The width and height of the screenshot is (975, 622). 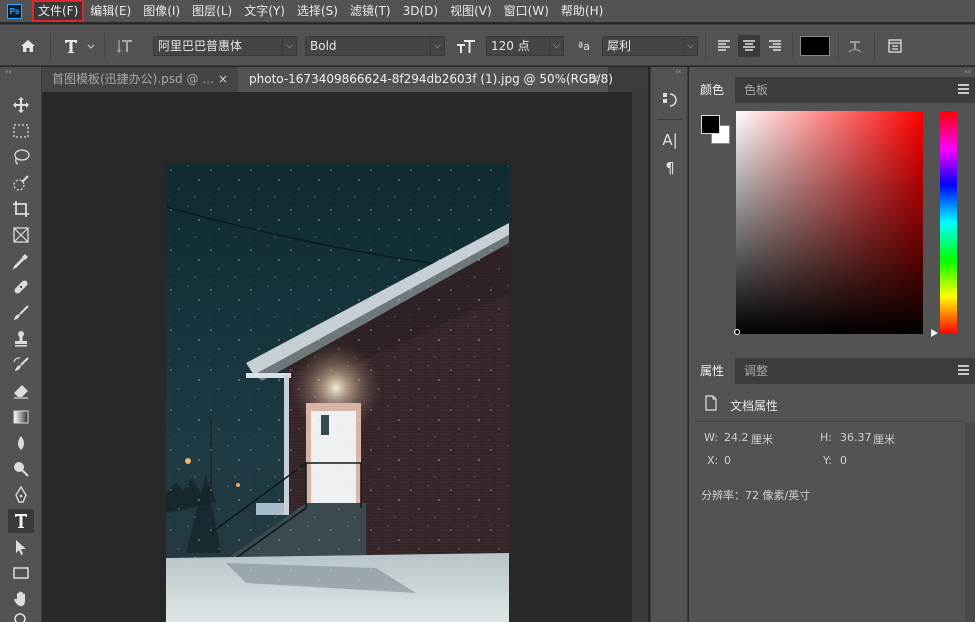 I want to click on font-size-value: 120 点, so click(x=510, y=46).